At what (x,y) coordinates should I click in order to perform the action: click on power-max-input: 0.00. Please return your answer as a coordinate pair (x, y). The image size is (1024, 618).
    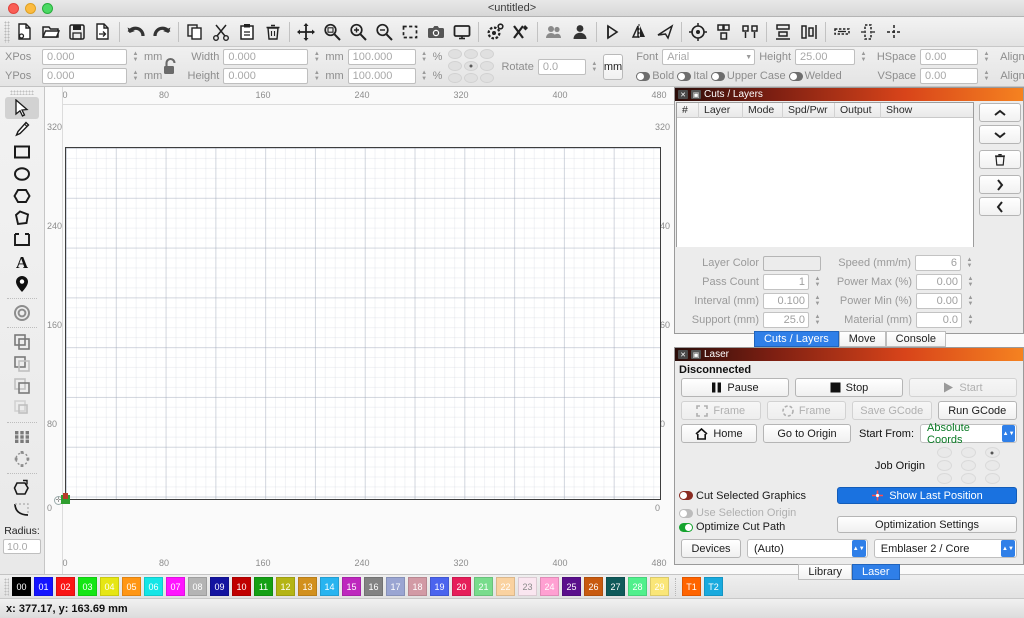
    Looking at the image, I should click on (939, 282).